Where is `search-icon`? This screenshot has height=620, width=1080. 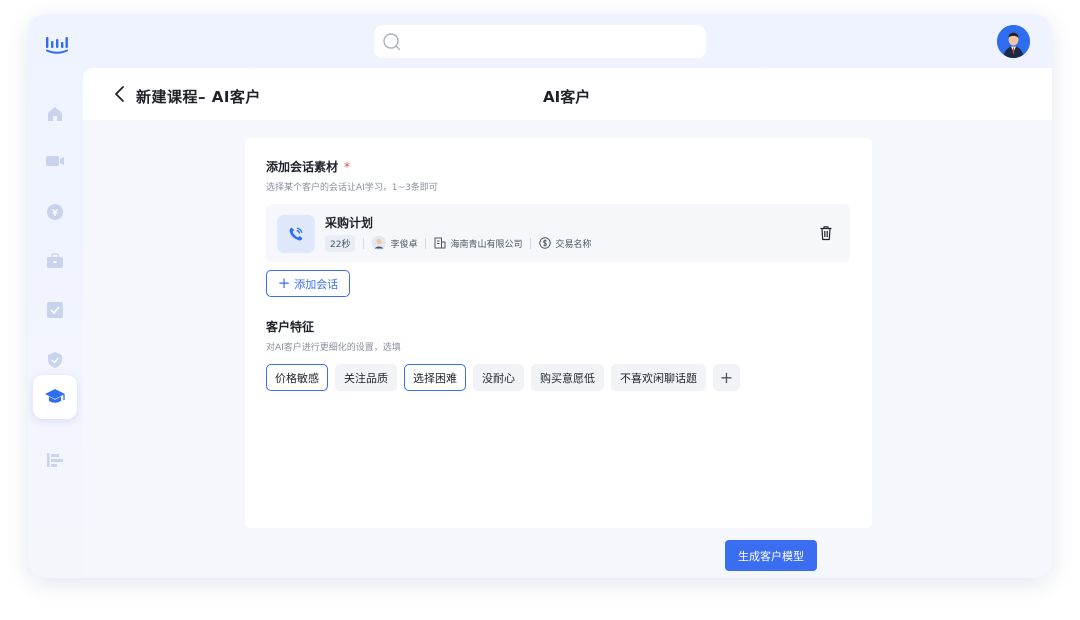 search-icon is located at coordinates (392, 42).